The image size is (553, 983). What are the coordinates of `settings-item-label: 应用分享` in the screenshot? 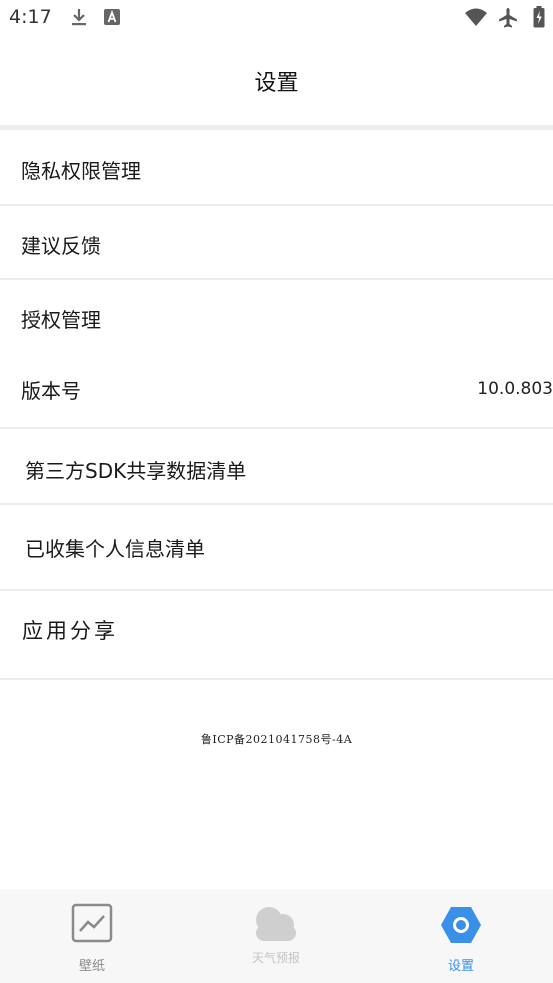 It's located at (70, 631).